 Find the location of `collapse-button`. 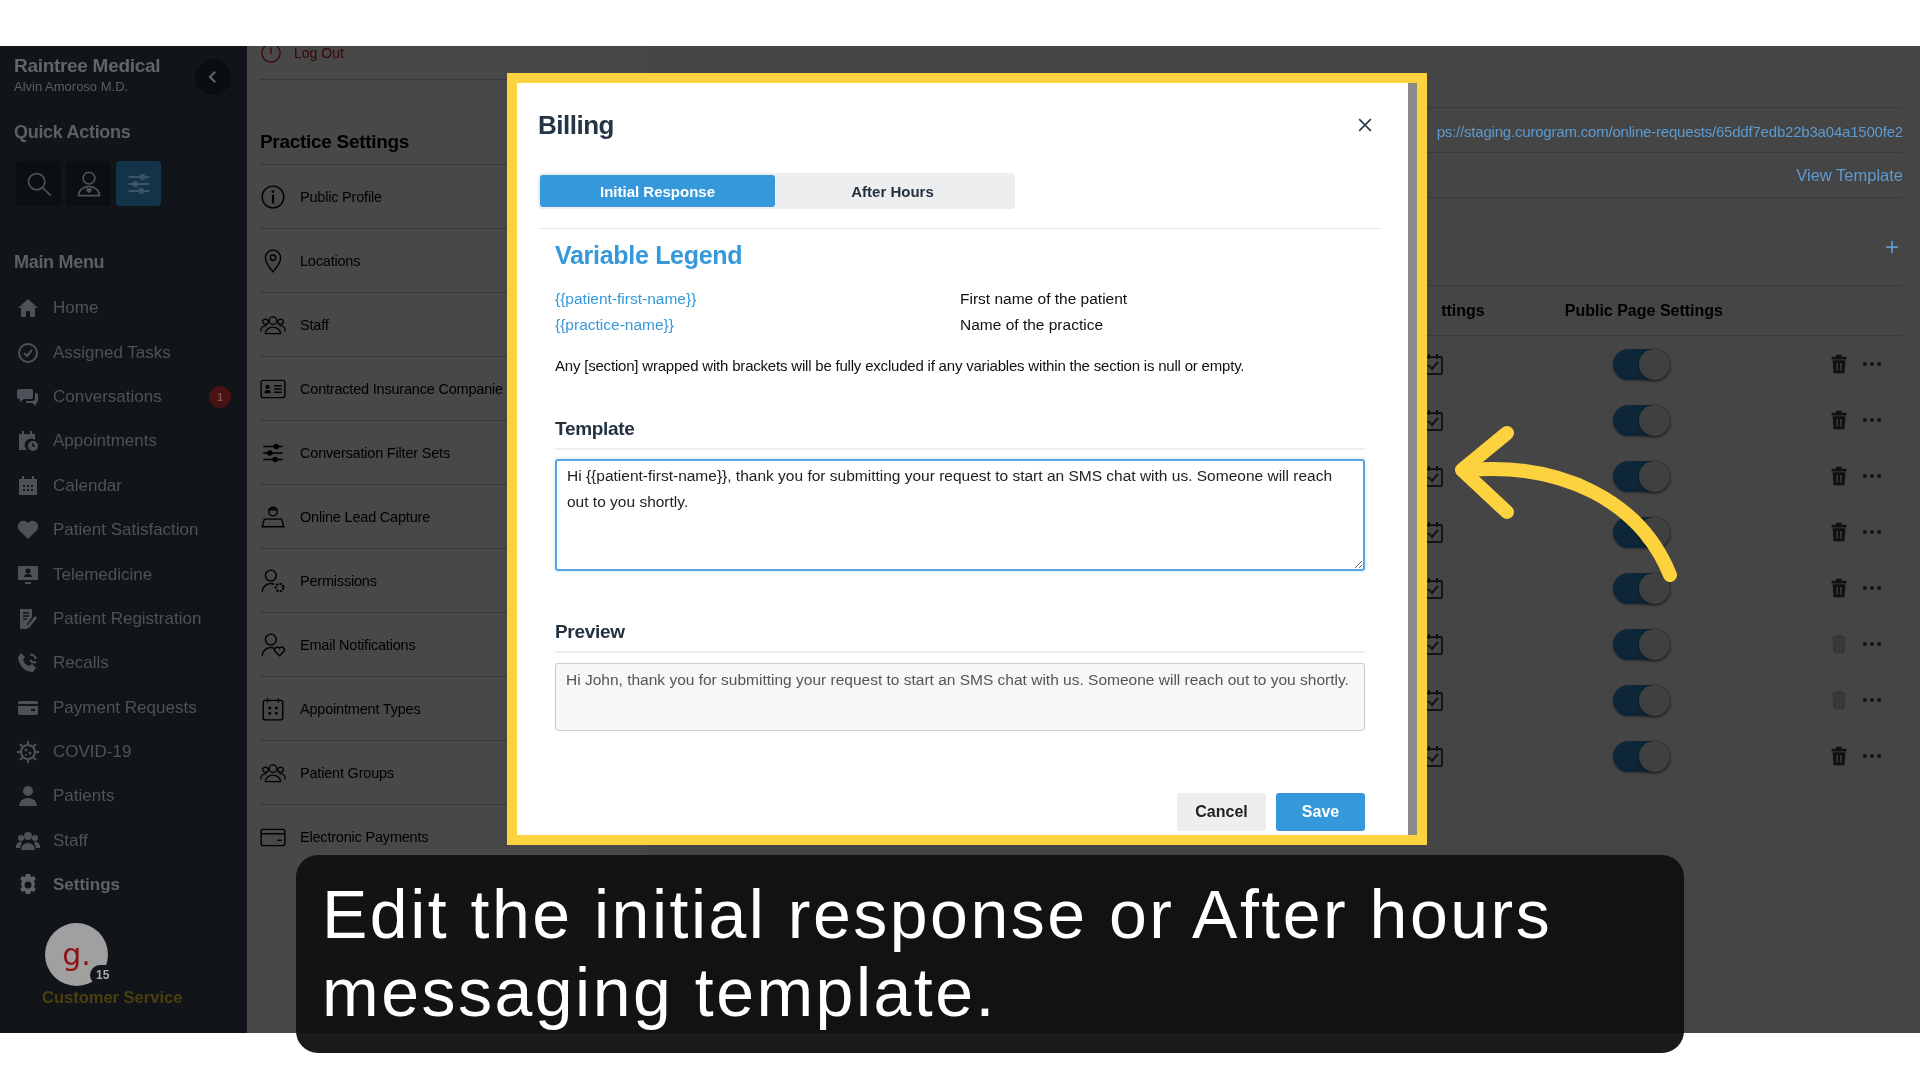

collapse-button is located at coordinates (213, 77).